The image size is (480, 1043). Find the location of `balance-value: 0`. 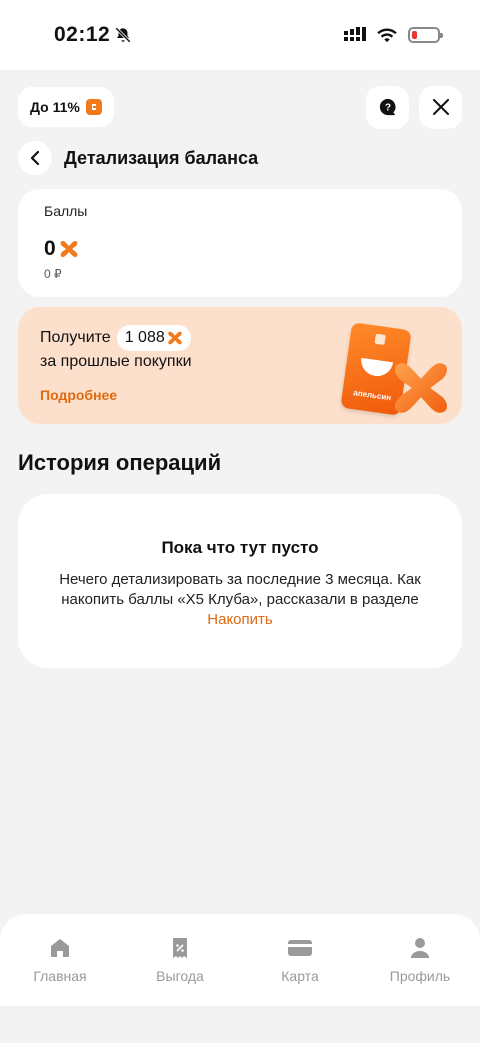

balance-value: 0 is located at coordinates (240, 249).